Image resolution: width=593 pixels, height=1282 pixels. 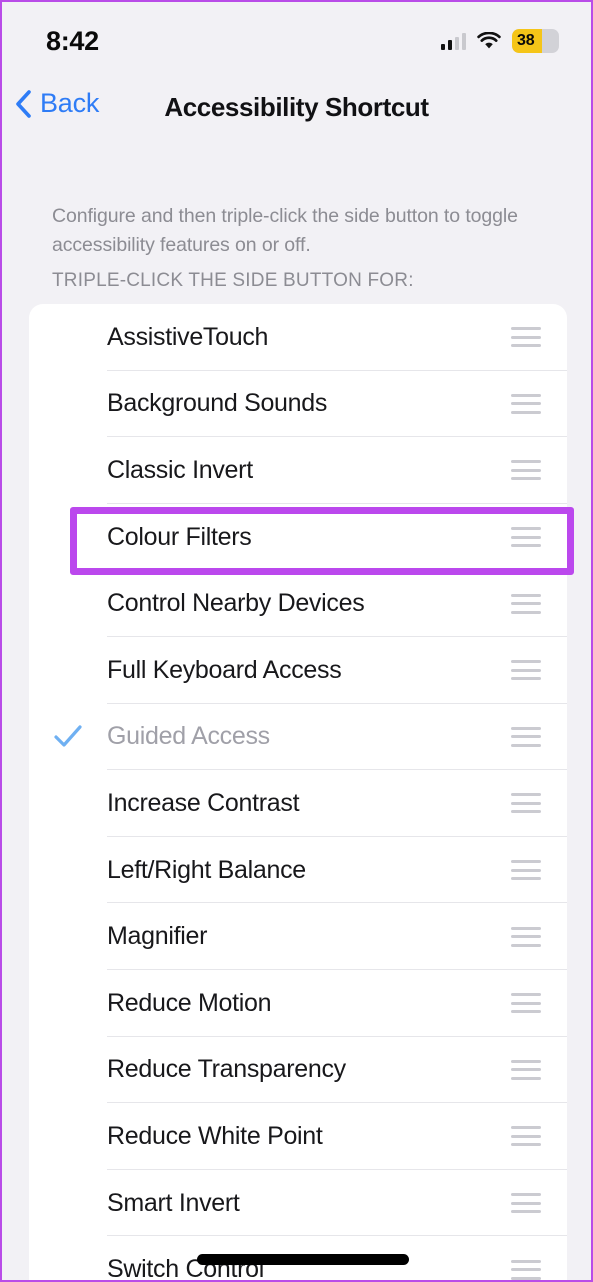 I want to click on status-bar: 8:42 38, so click(x=296, y=37).